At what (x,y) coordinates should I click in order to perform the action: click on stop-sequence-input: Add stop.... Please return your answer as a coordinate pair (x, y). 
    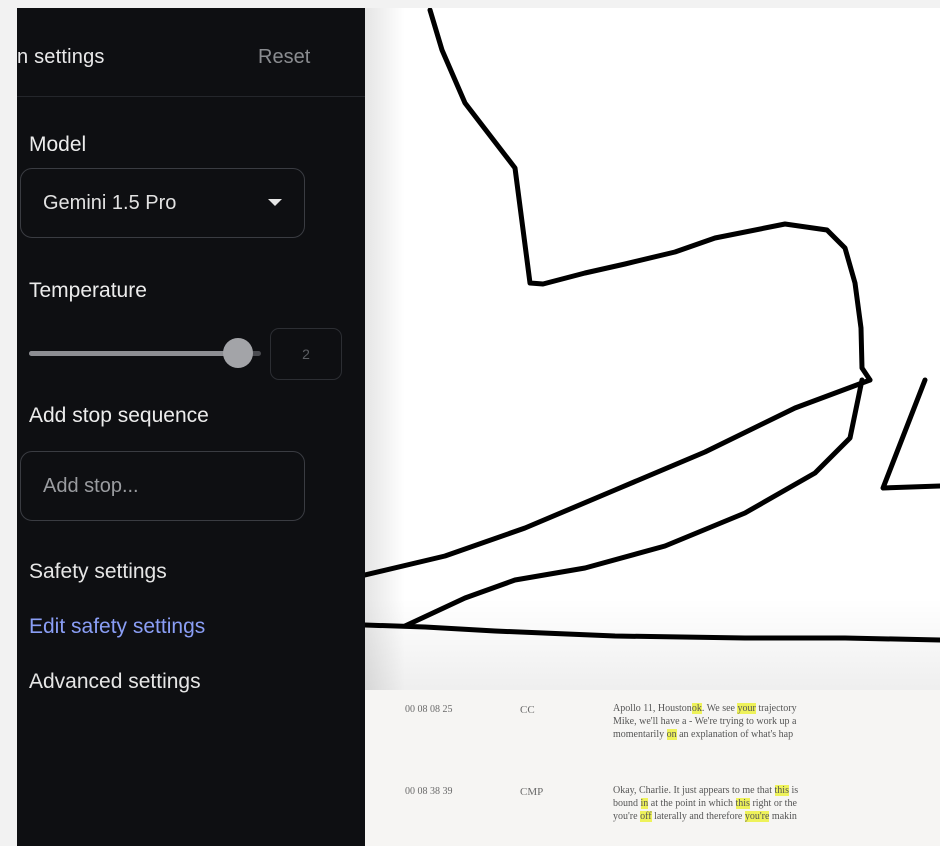
    Looking at the image, I should click on (162, 486).